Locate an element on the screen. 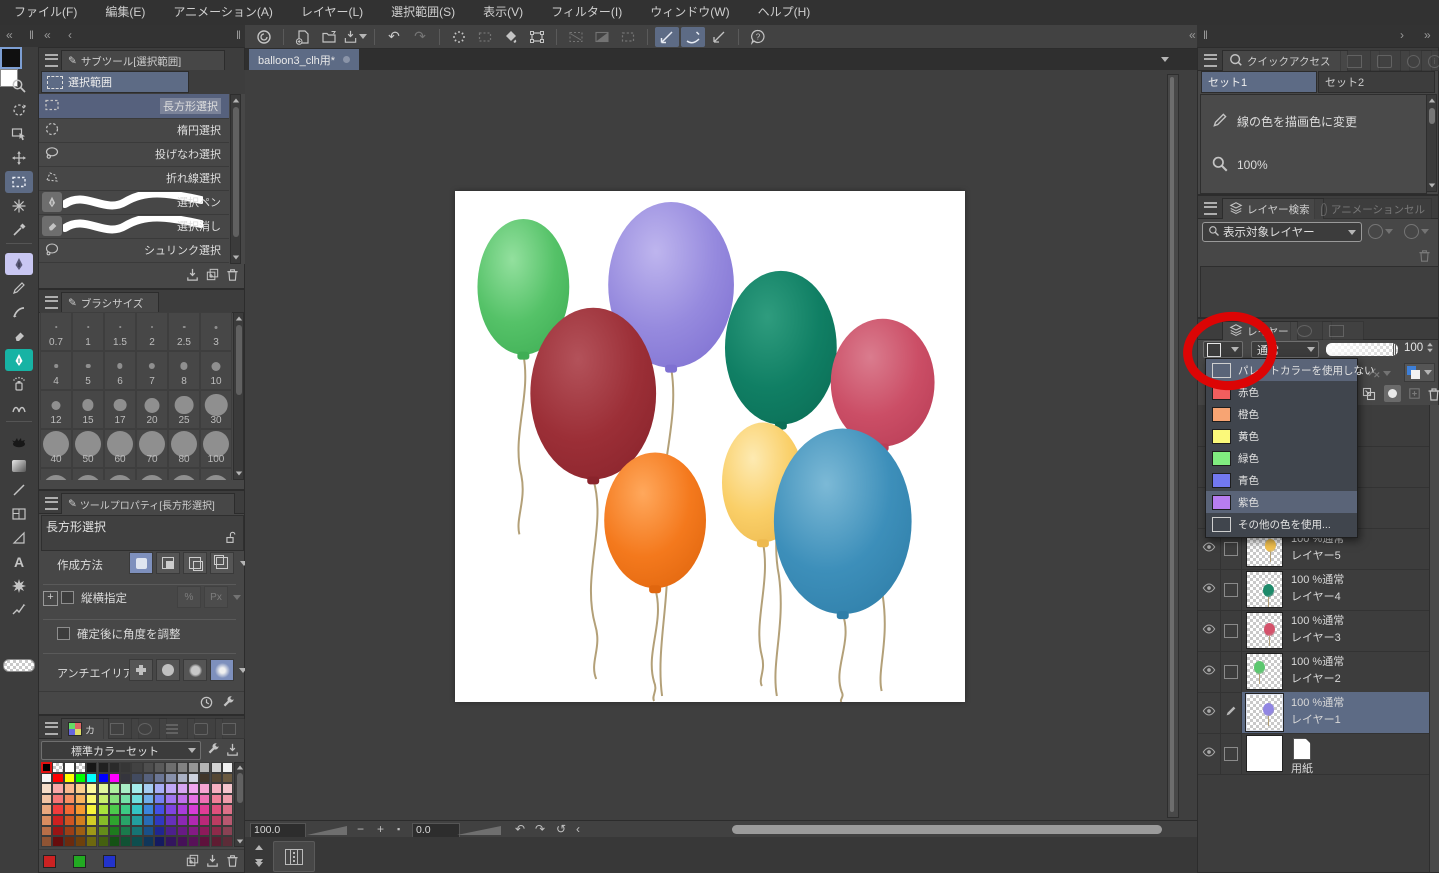 This screenshot has width=1439, height=873. brush-size-1: 1 is located at coordinates (88, 331).